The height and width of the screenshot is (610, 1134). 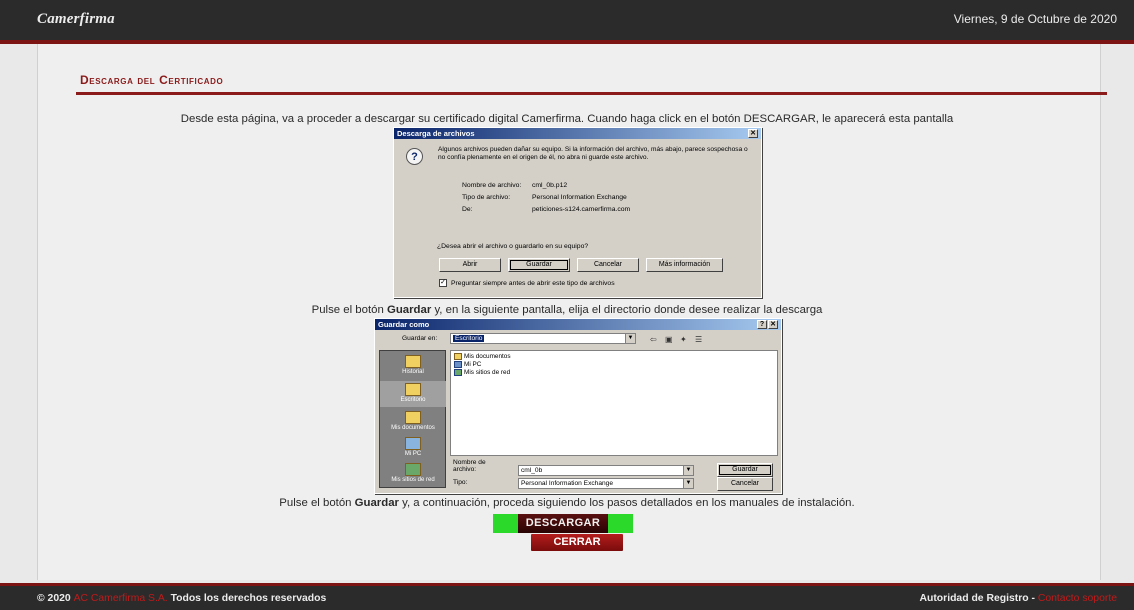 I want to click on contact-support-link: Contacto soporte, so click(x=1077, y=598).